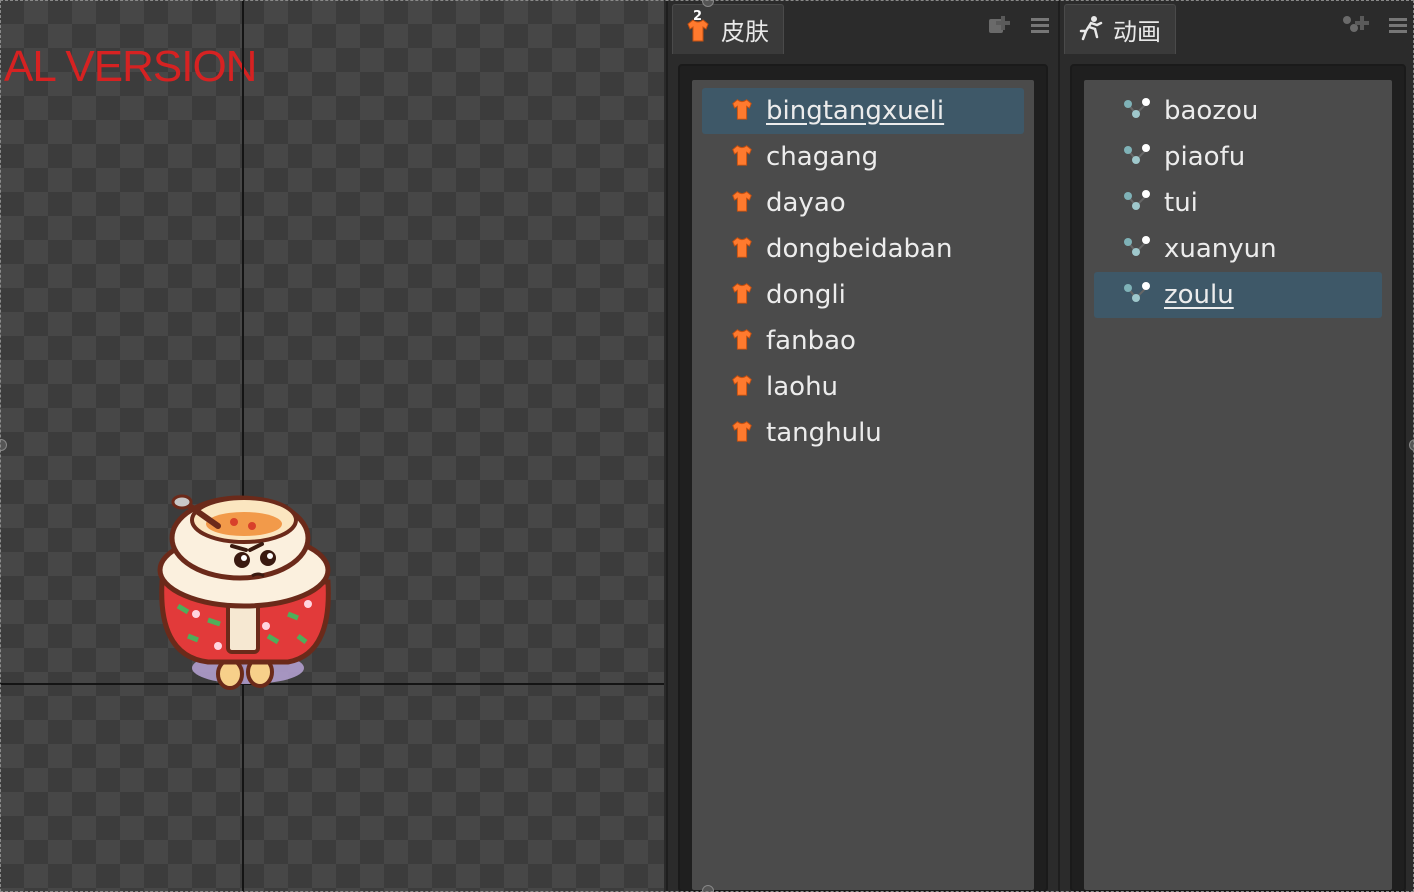 The image size is (1414, 892). Describe the element at coordinates (863, 203) in the screenshot. I see `list-item-skin: dayao` at that location.